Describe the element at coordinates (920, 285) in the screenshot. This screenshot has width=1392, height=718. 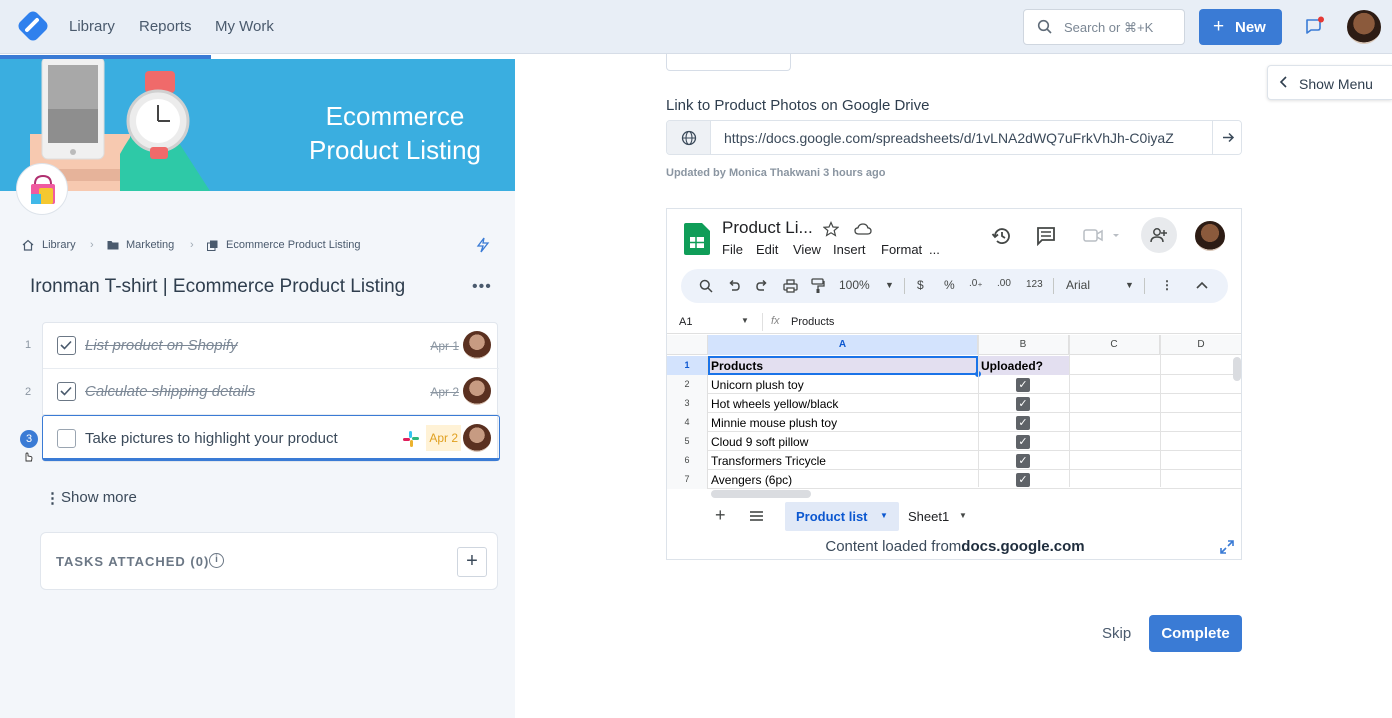
I see `currency-icon: $` at that location.